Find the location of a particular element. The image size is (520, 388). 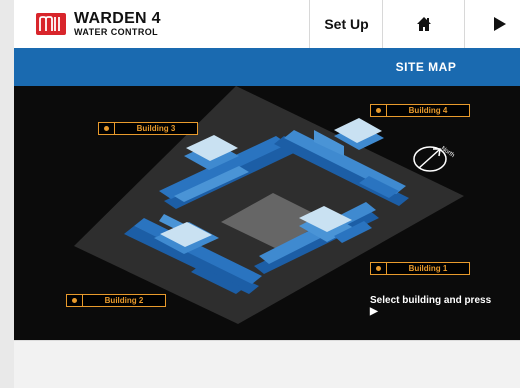

play-icon is located at coordinates (500, 24).